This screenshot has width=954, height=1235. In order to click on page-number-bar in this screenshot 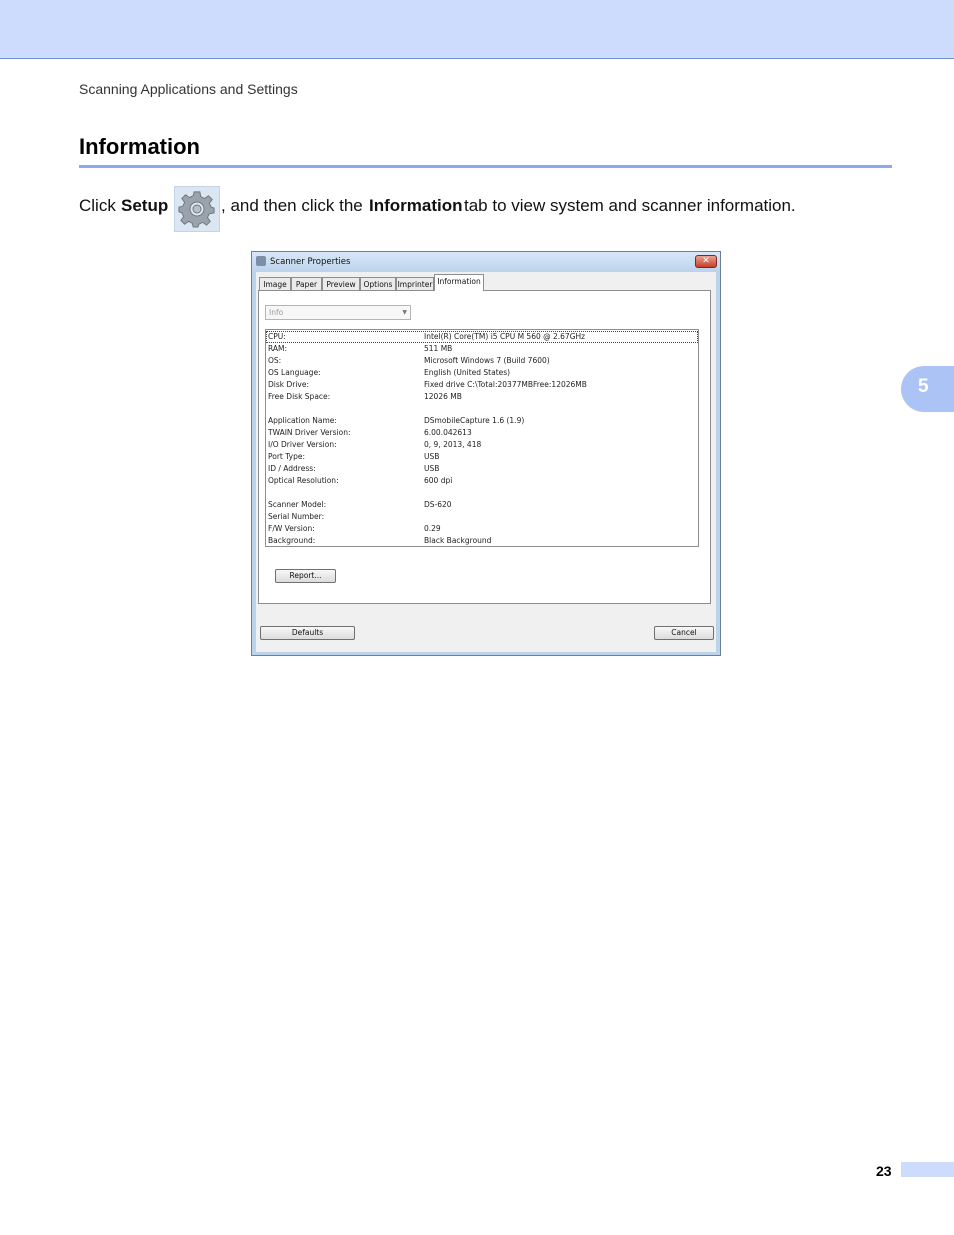, I will do `click(927, 1169)`.